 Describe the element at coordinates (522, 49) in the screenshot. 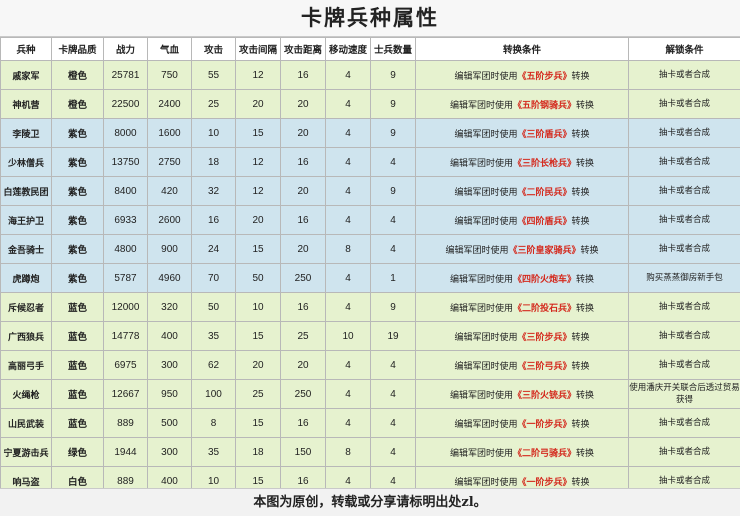

I see `header-convert-condition: 转换条件` at that location.